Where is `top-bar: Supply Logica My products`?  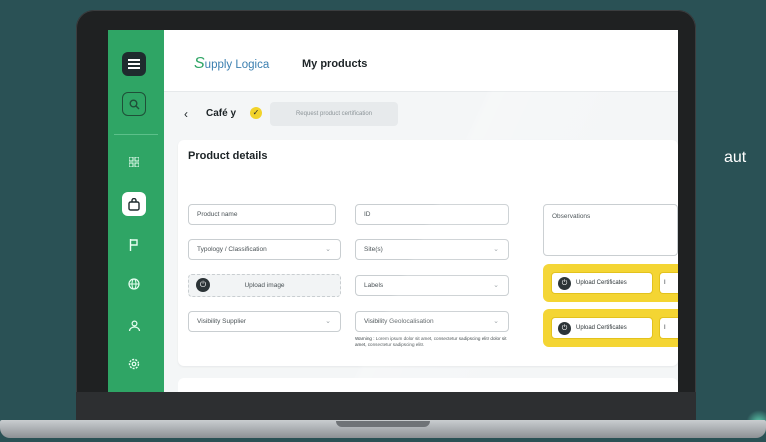 top-bar: Supply Logica My products is located at coordinates (421, 61).